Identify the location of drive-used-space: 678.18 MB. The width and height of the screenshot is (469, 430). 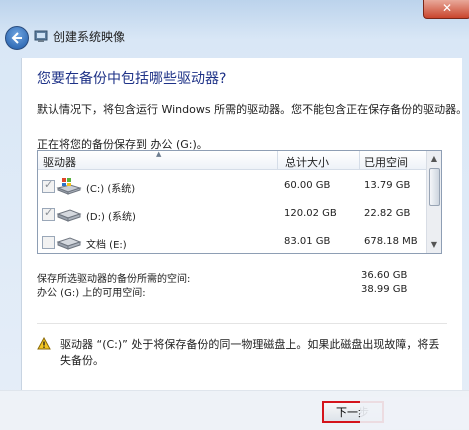
(391, 241).